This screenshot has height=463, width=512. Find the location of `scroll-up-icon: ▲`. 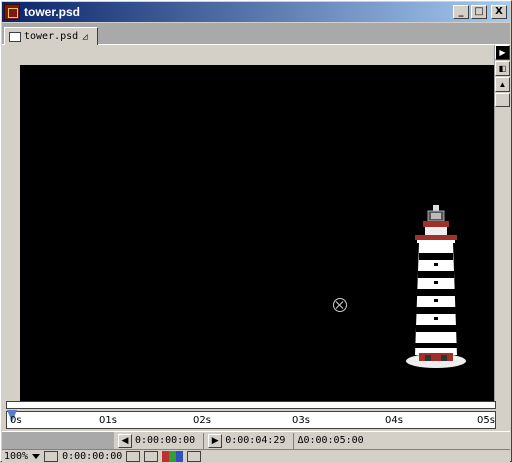

scroll-up-icon: ▲ is located at coordinates (502, 84).